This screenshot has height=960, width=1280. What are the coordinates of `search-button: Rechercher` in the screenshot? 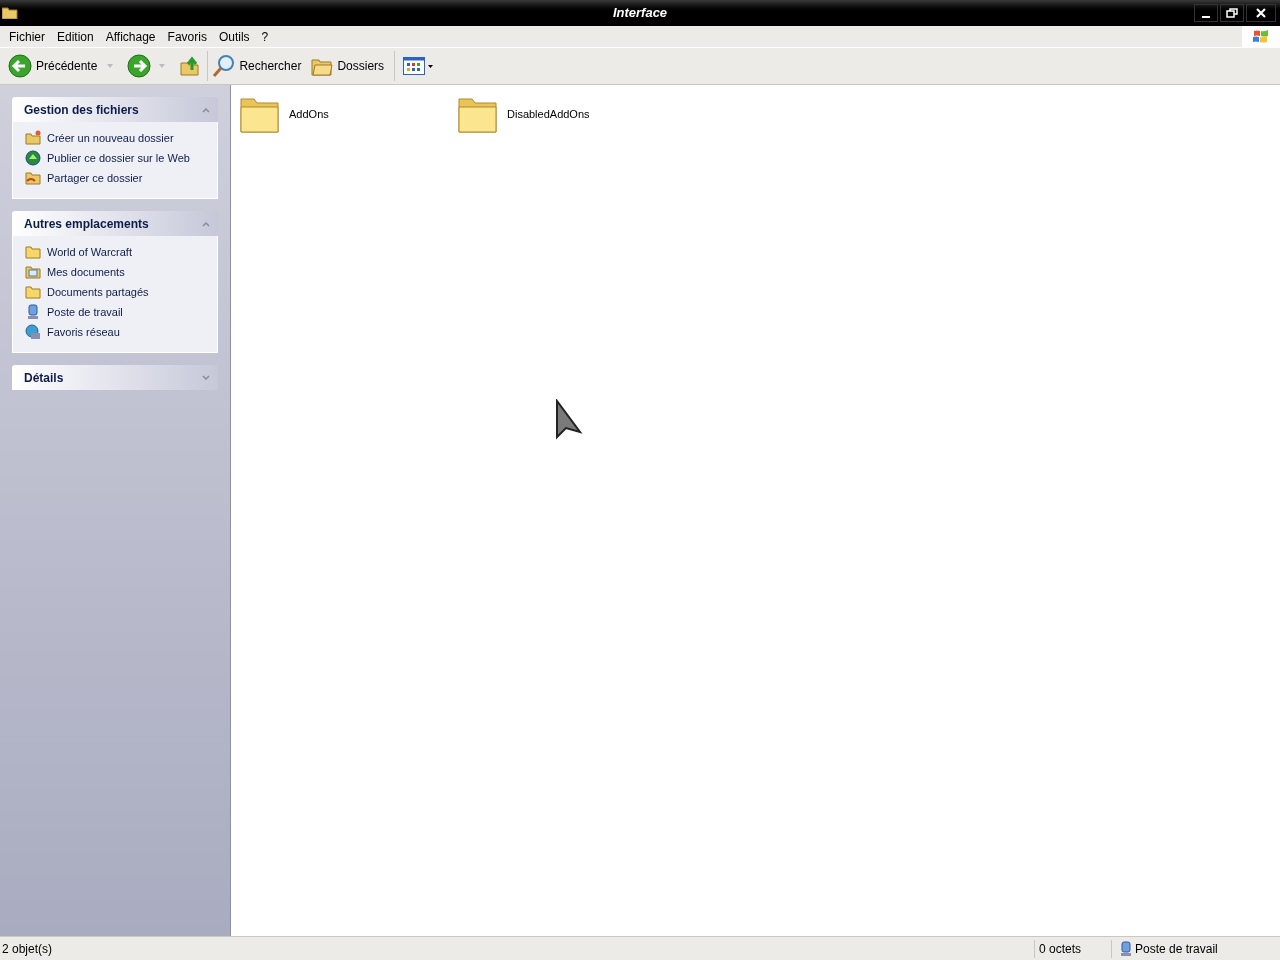 It's located at (257, 66).